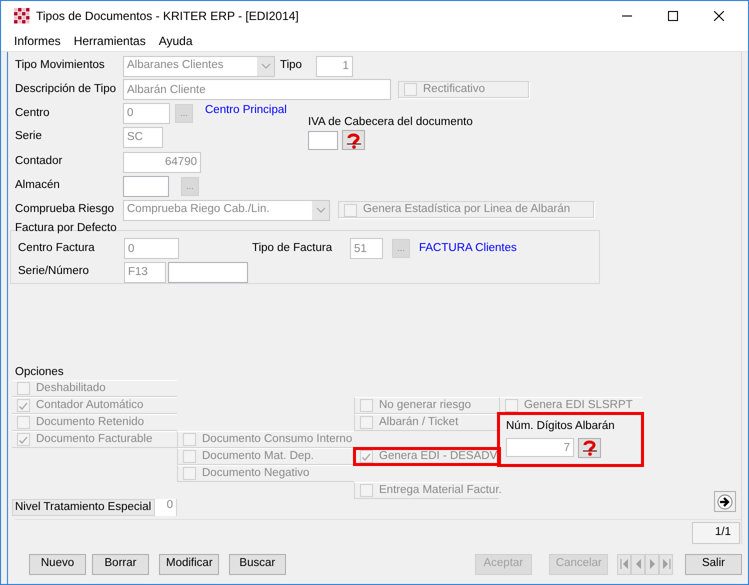 The width and height of the screenshot is (749, 585). What do you see at coordinates (22, 16) in the screenshot?
I see `app-icon` at bounding box center [22, 16].